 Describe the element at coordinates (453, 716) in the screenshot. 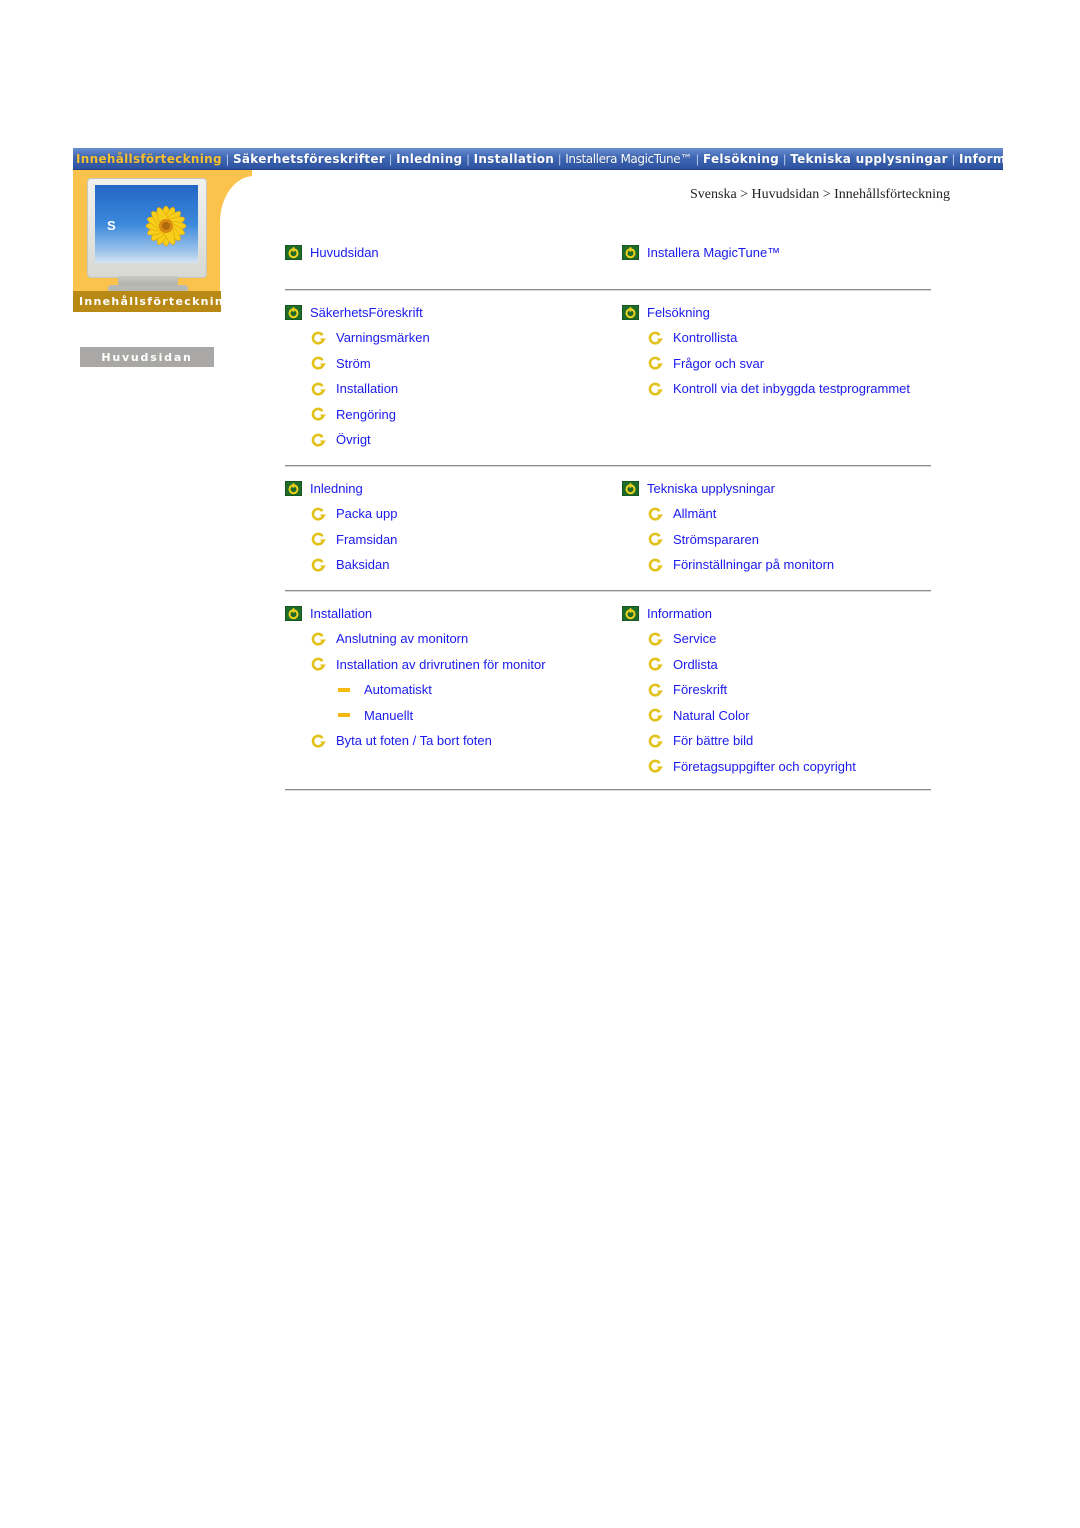

I see `toc-subitem: Manuellt` at that location.